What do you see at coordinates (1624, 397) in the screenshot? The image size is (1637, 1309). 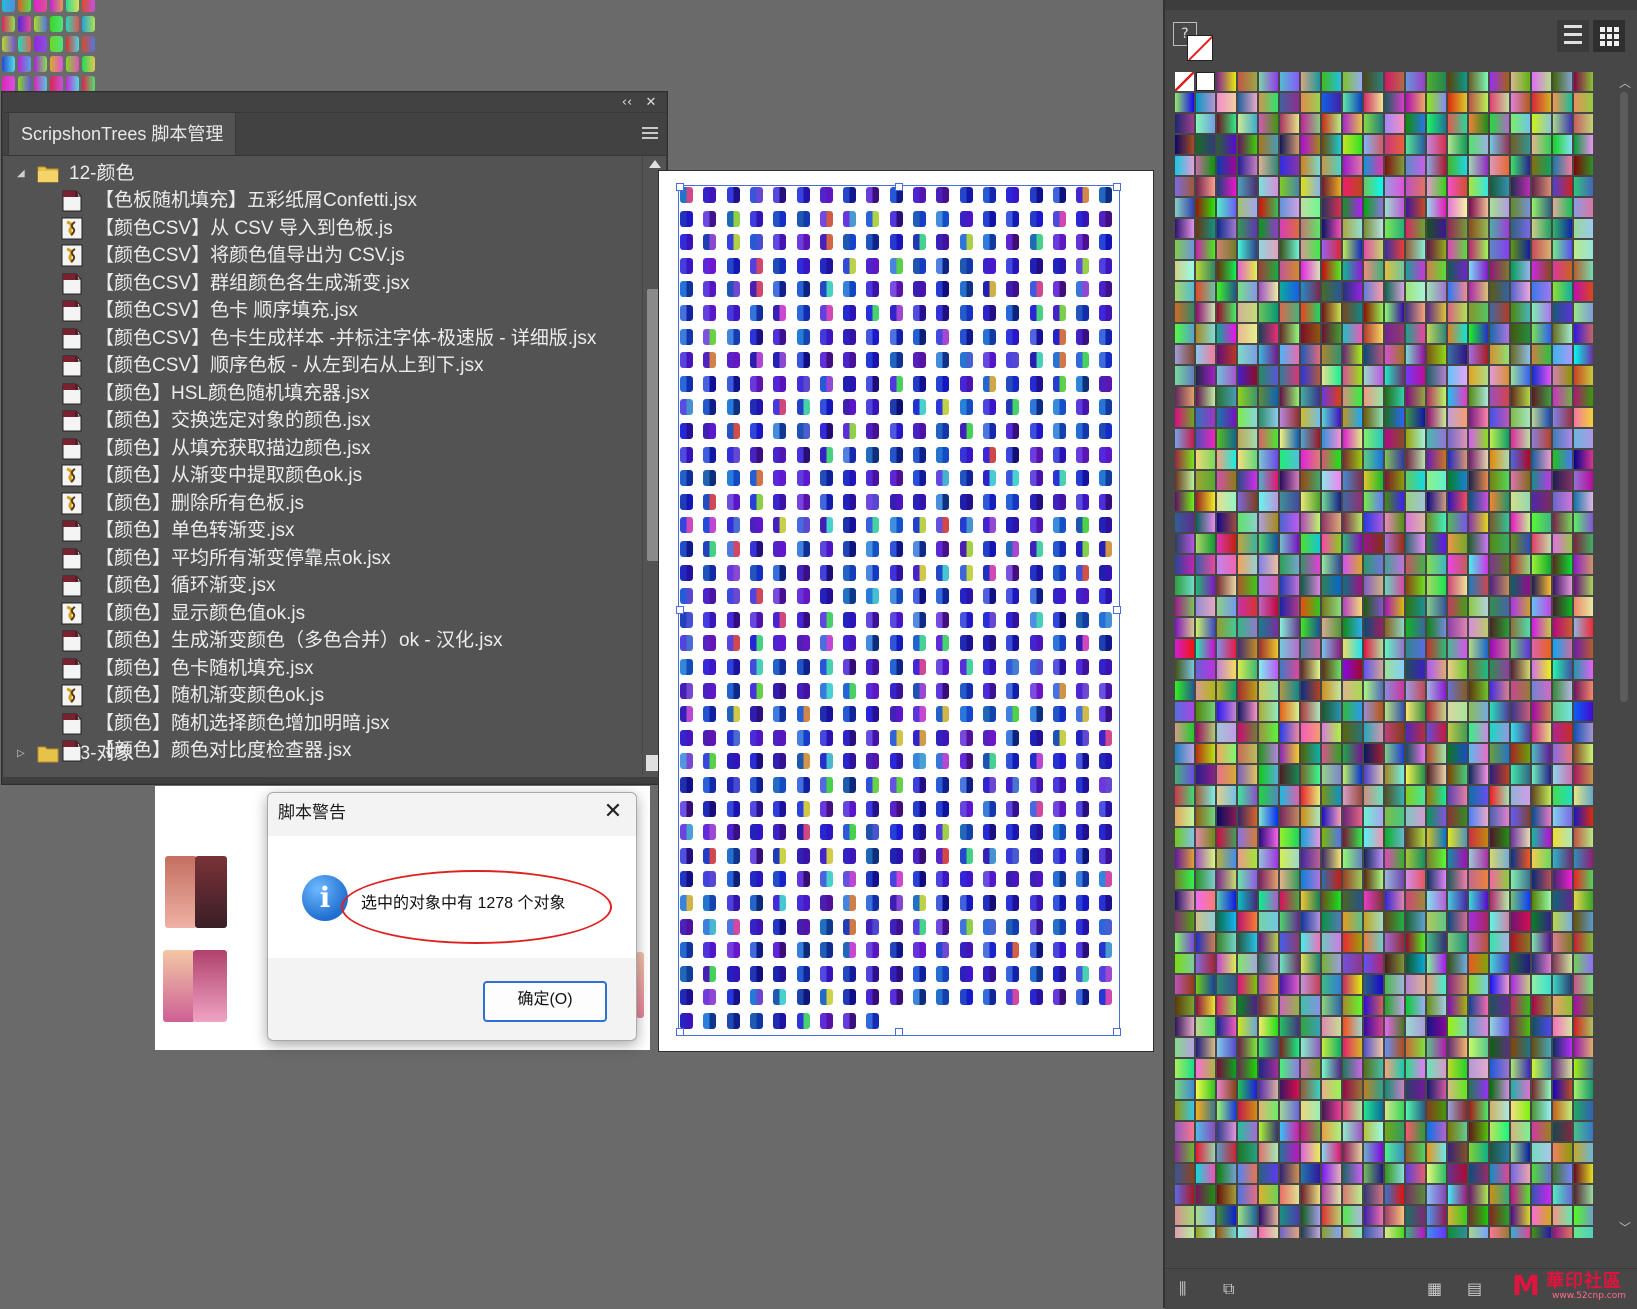 I see `scroll-thumb` at bounding box center [1624, 397].